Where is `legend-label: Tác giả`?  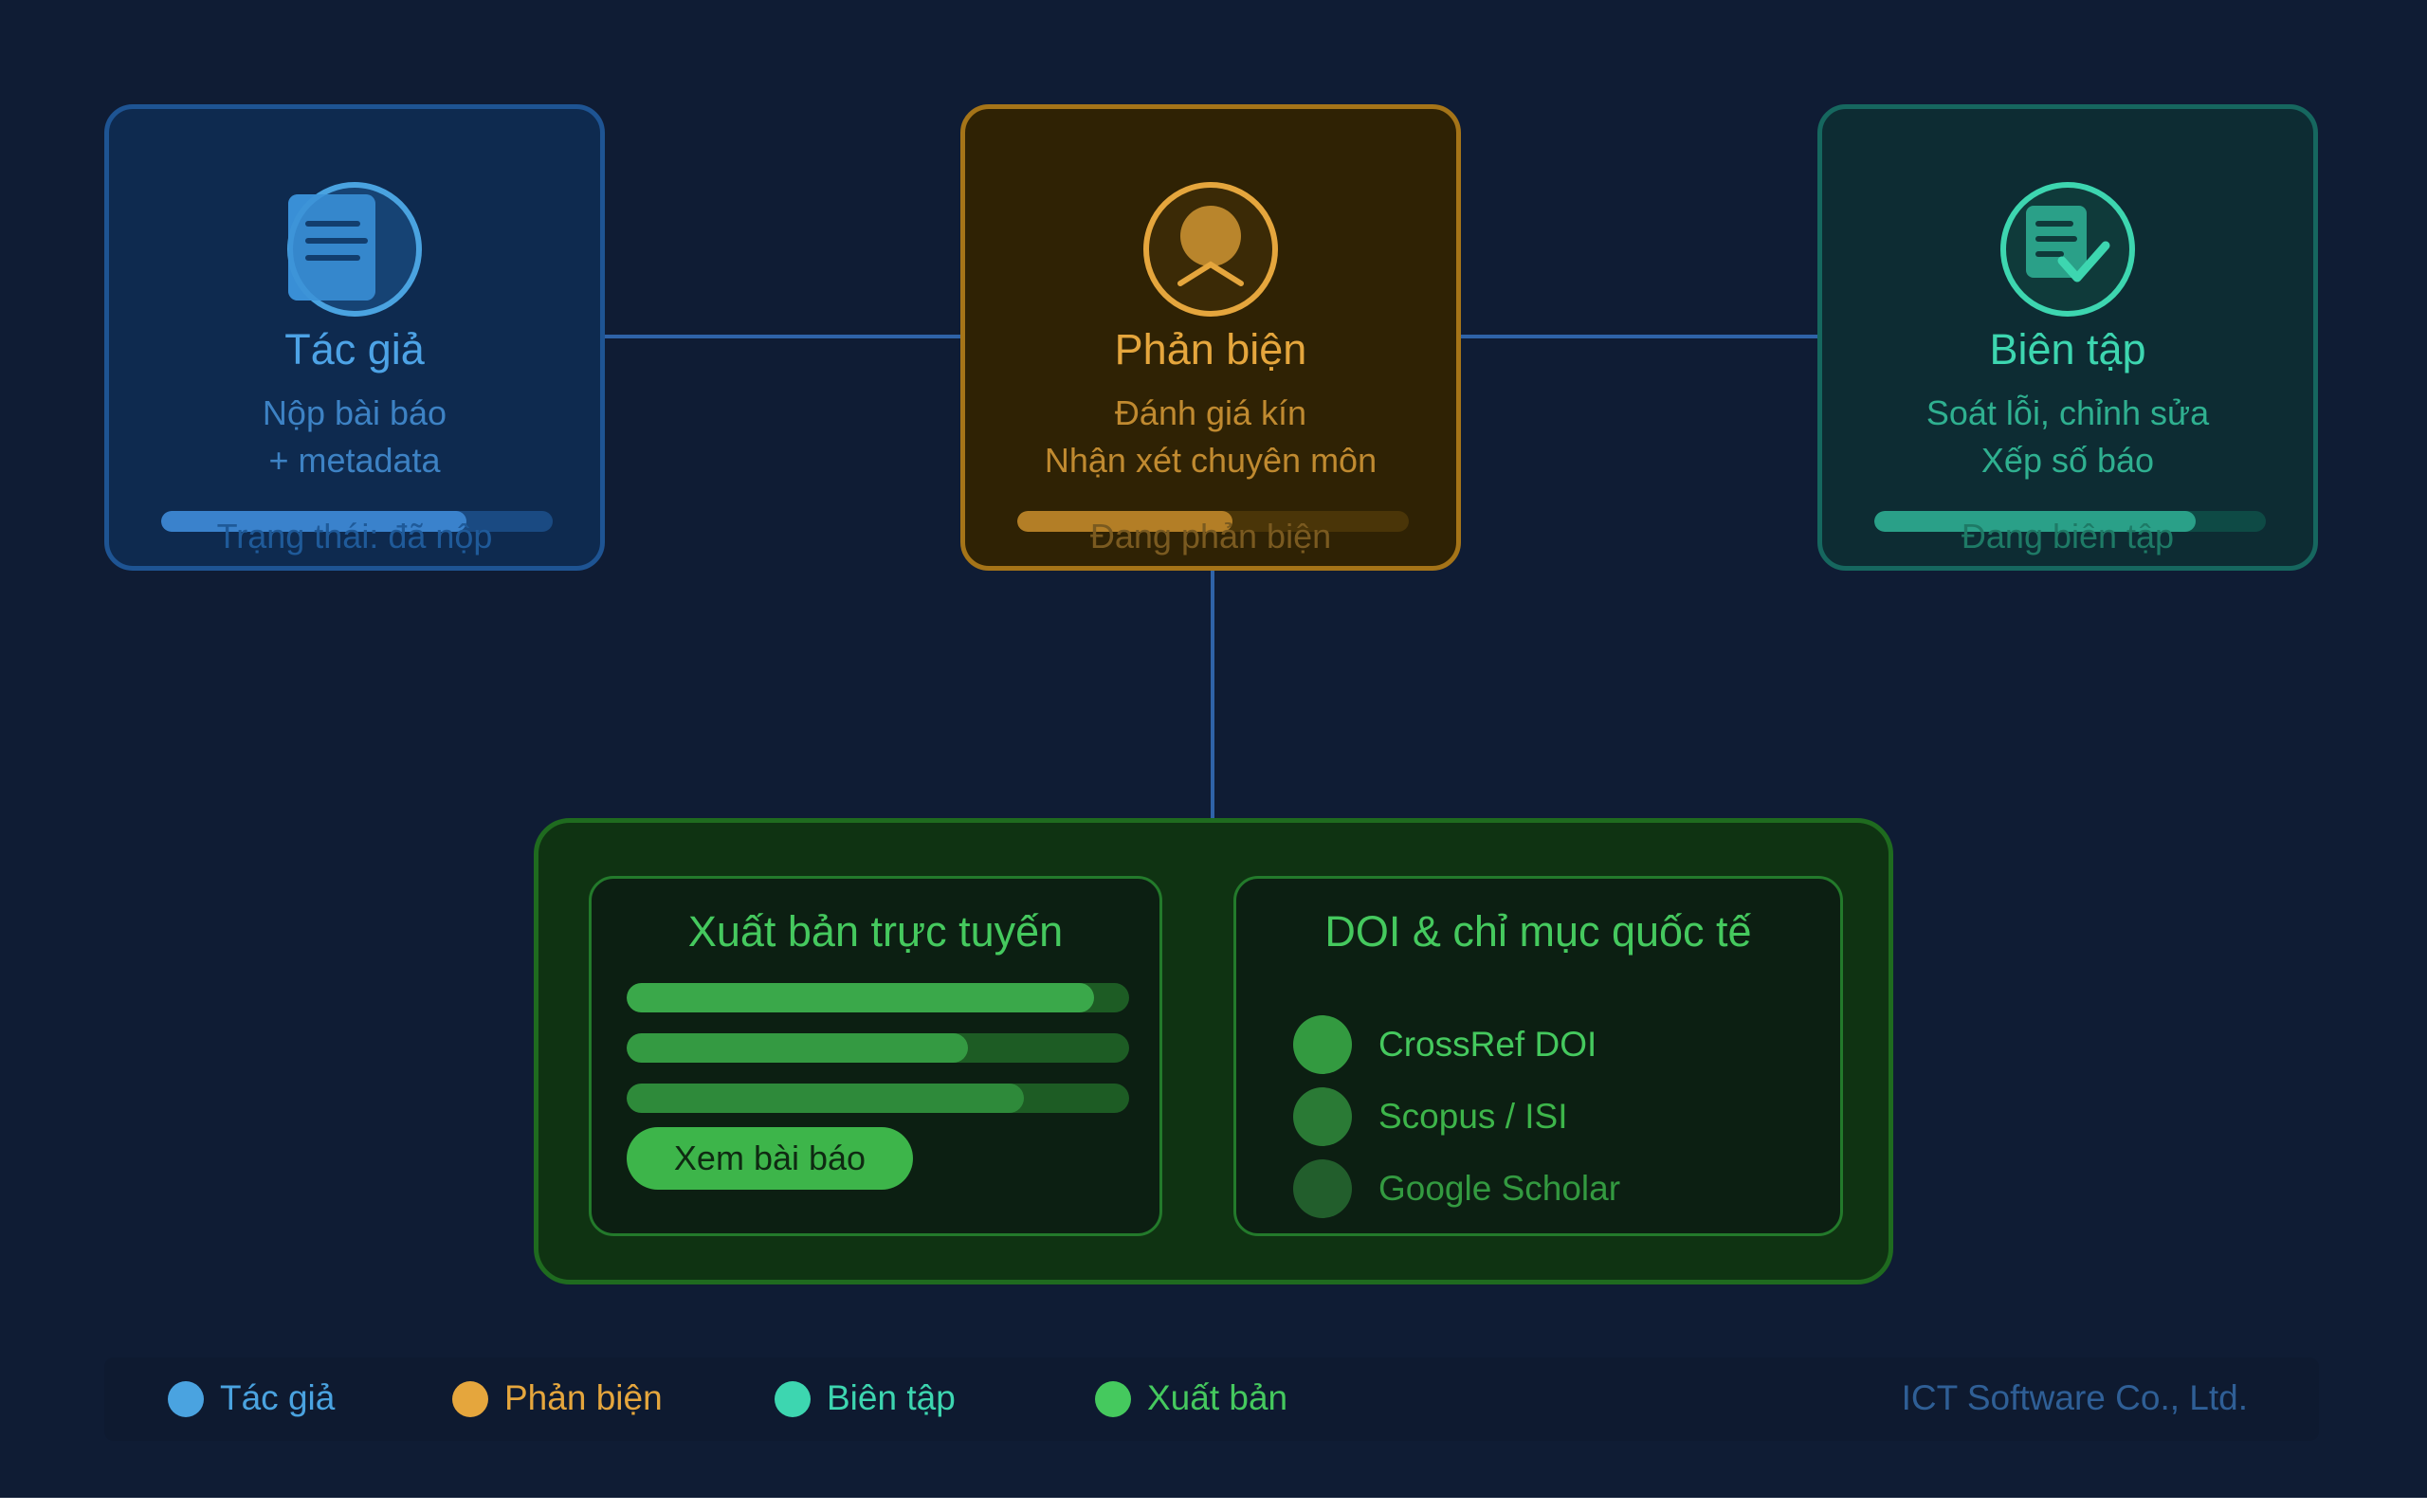 legend-label: Tác giả is located at coordinates (278, 1397).